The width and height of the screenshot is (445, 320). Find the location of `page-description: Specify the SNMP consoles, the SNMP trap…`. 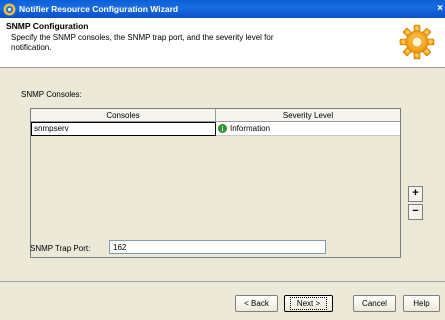

page-description: Specify the SNMP consoles, the SNMP trap… is located at coordinates (142, 42).